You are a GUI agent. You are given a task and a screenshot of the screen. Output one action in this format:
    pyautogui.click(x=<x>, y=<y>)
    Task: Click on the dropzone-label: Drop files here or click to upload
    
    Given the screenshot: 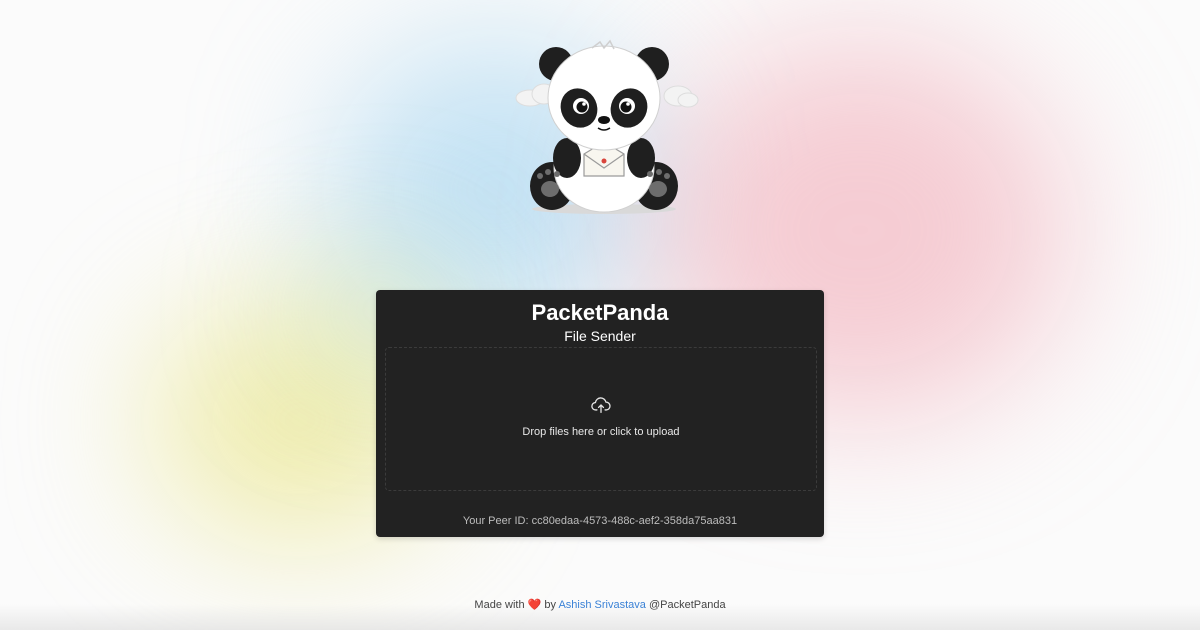 What is the action you would take?
    pyautogui.click(x=601, y=432)
    